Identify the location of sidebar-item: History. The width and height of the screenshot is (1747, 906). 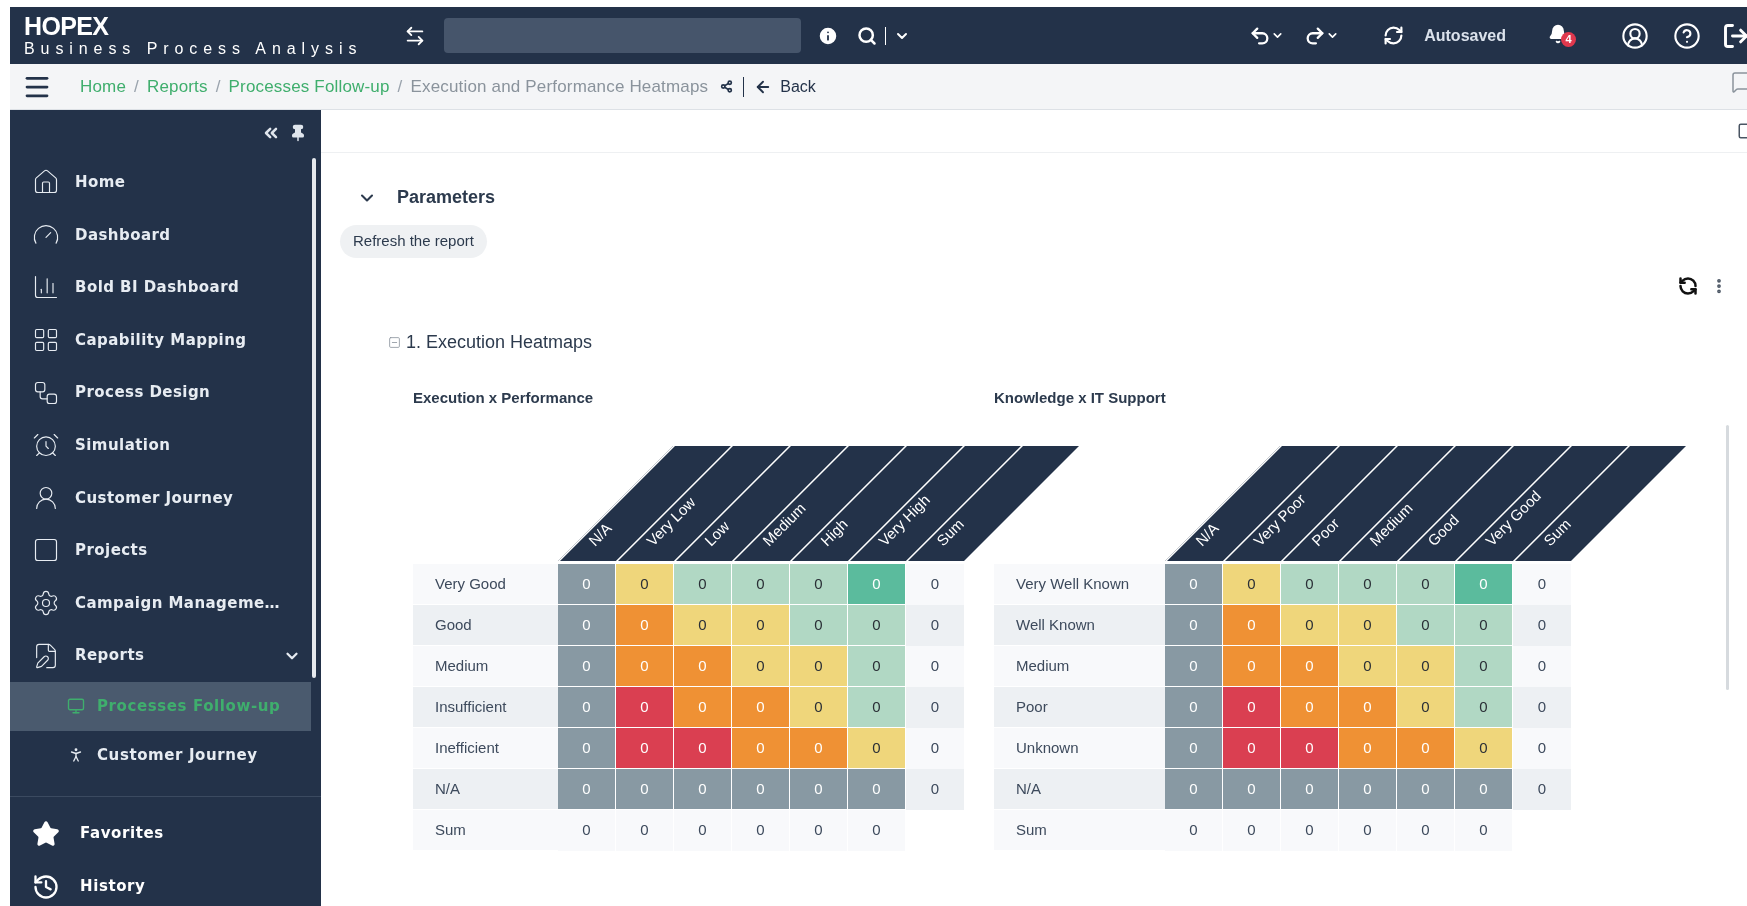
(165, 883).